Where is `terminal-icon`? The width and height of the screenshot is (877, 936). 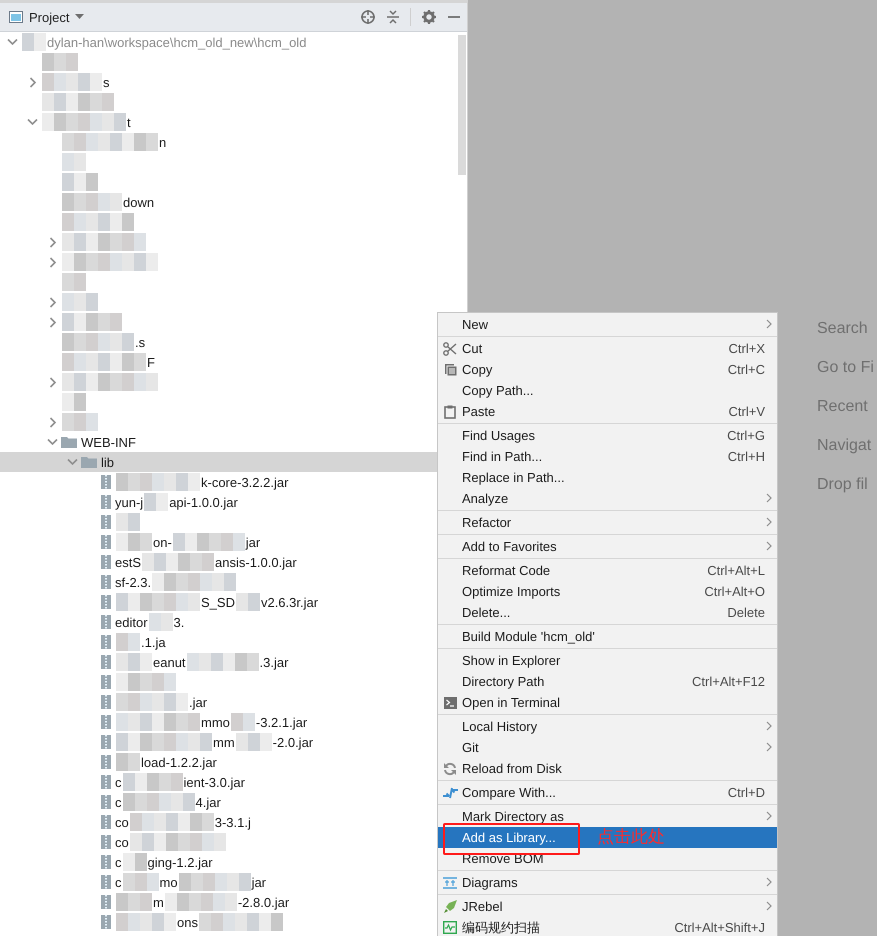
terminal-icon is located at coordinates (450, 702).